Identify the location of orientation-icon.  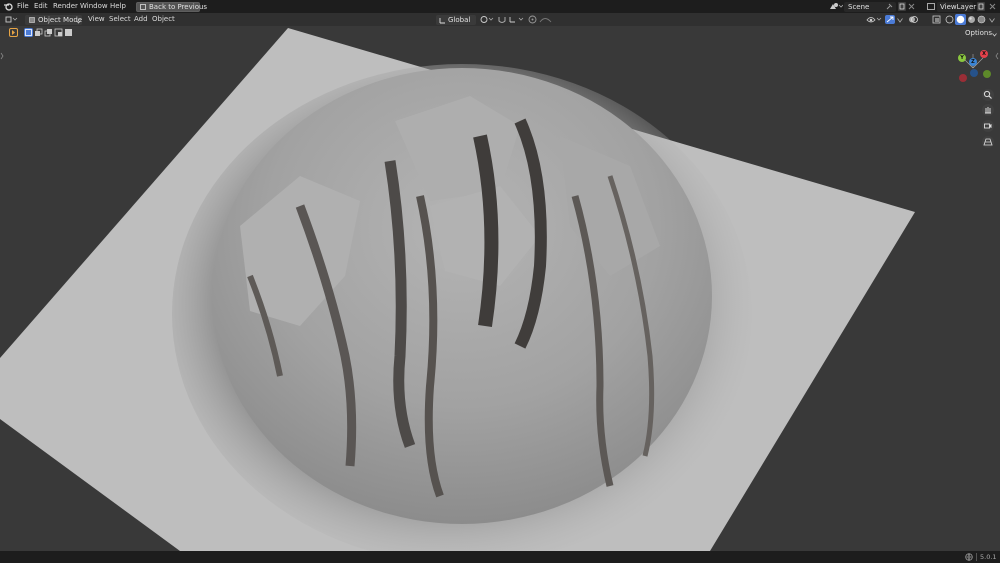
(442, 20).